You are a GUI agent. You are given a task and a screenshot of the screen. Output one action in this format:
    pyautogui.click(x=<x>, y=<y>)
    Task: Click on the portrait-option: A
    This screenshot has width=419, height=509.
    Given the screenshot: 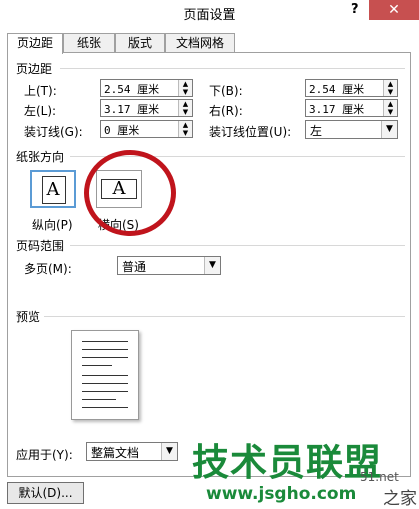 What is the action you would take?
    pyautogui.click(x=53, y=189)
    